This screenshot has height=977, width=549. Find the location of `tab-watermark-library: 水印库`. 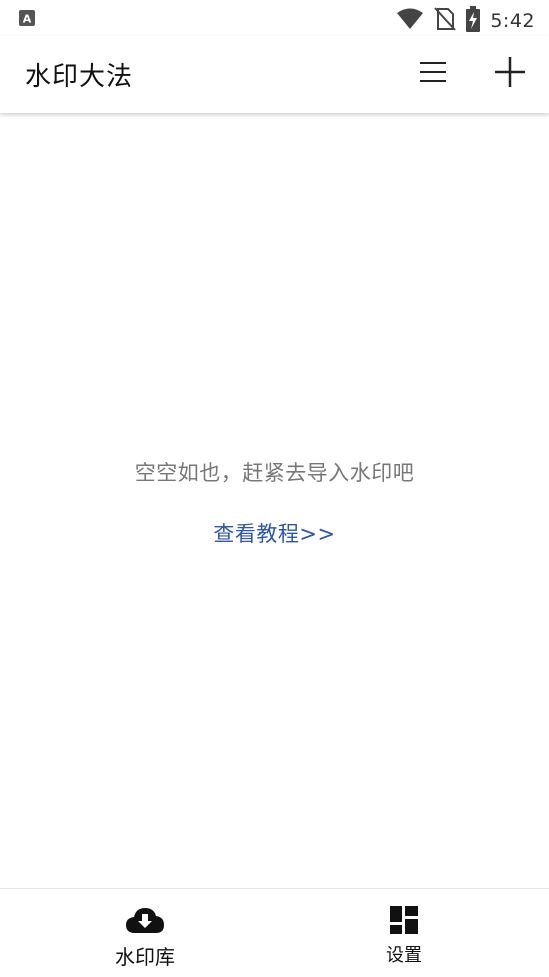

tab-watermark-library: 水印库 is located at coordinates (145, 933).